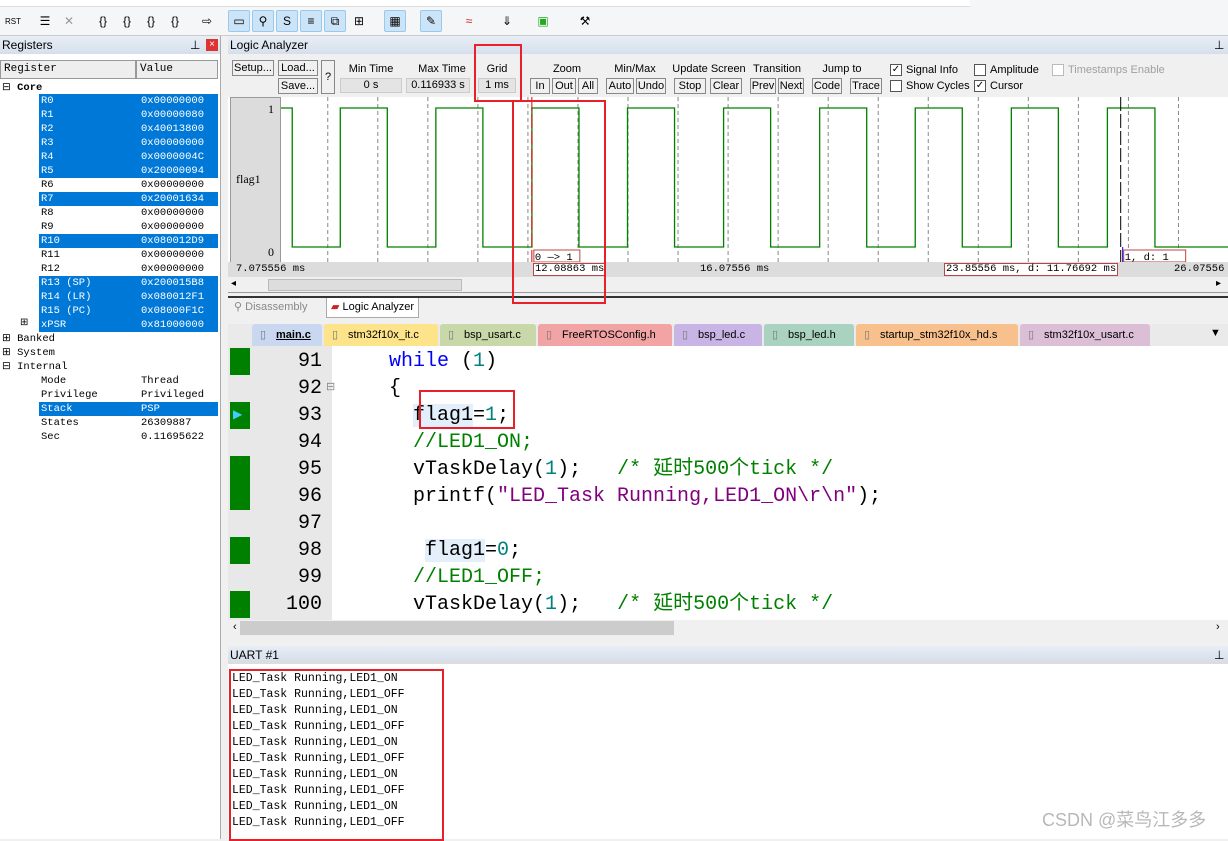 The image size is (1228, 841). I want to click on code-horizontal-scrollbar: ‹ ›, so click(728, 628).